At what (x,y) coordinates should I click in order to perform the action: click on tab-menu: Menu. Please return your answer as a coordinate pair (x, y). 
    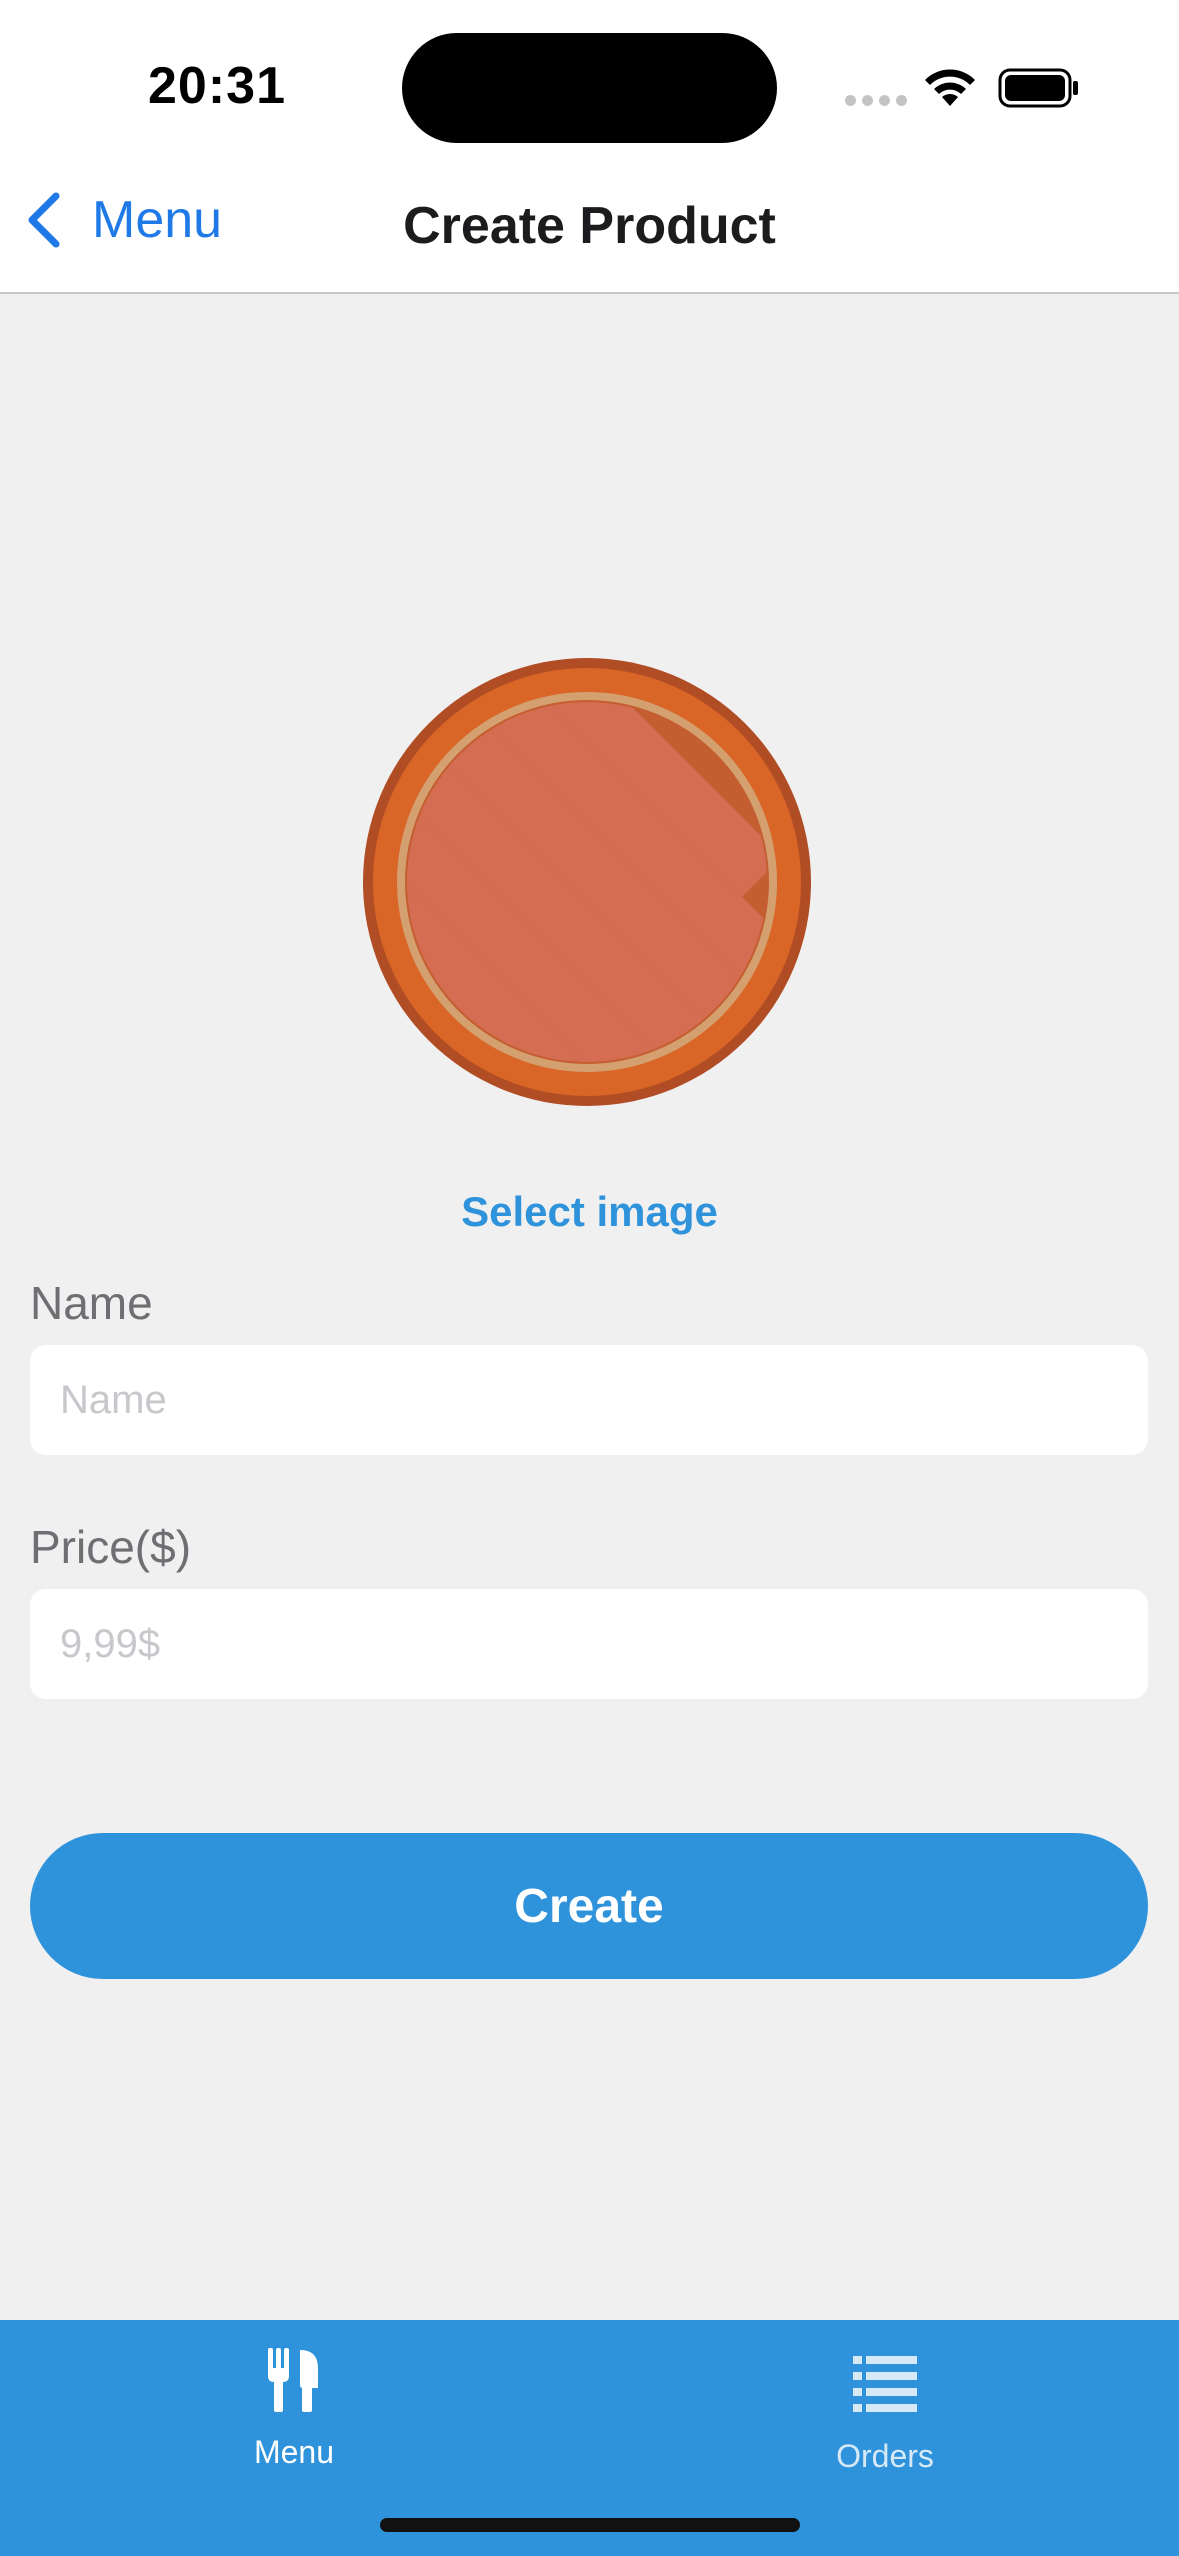
    Looking at the image, I should click on (294, 2409).